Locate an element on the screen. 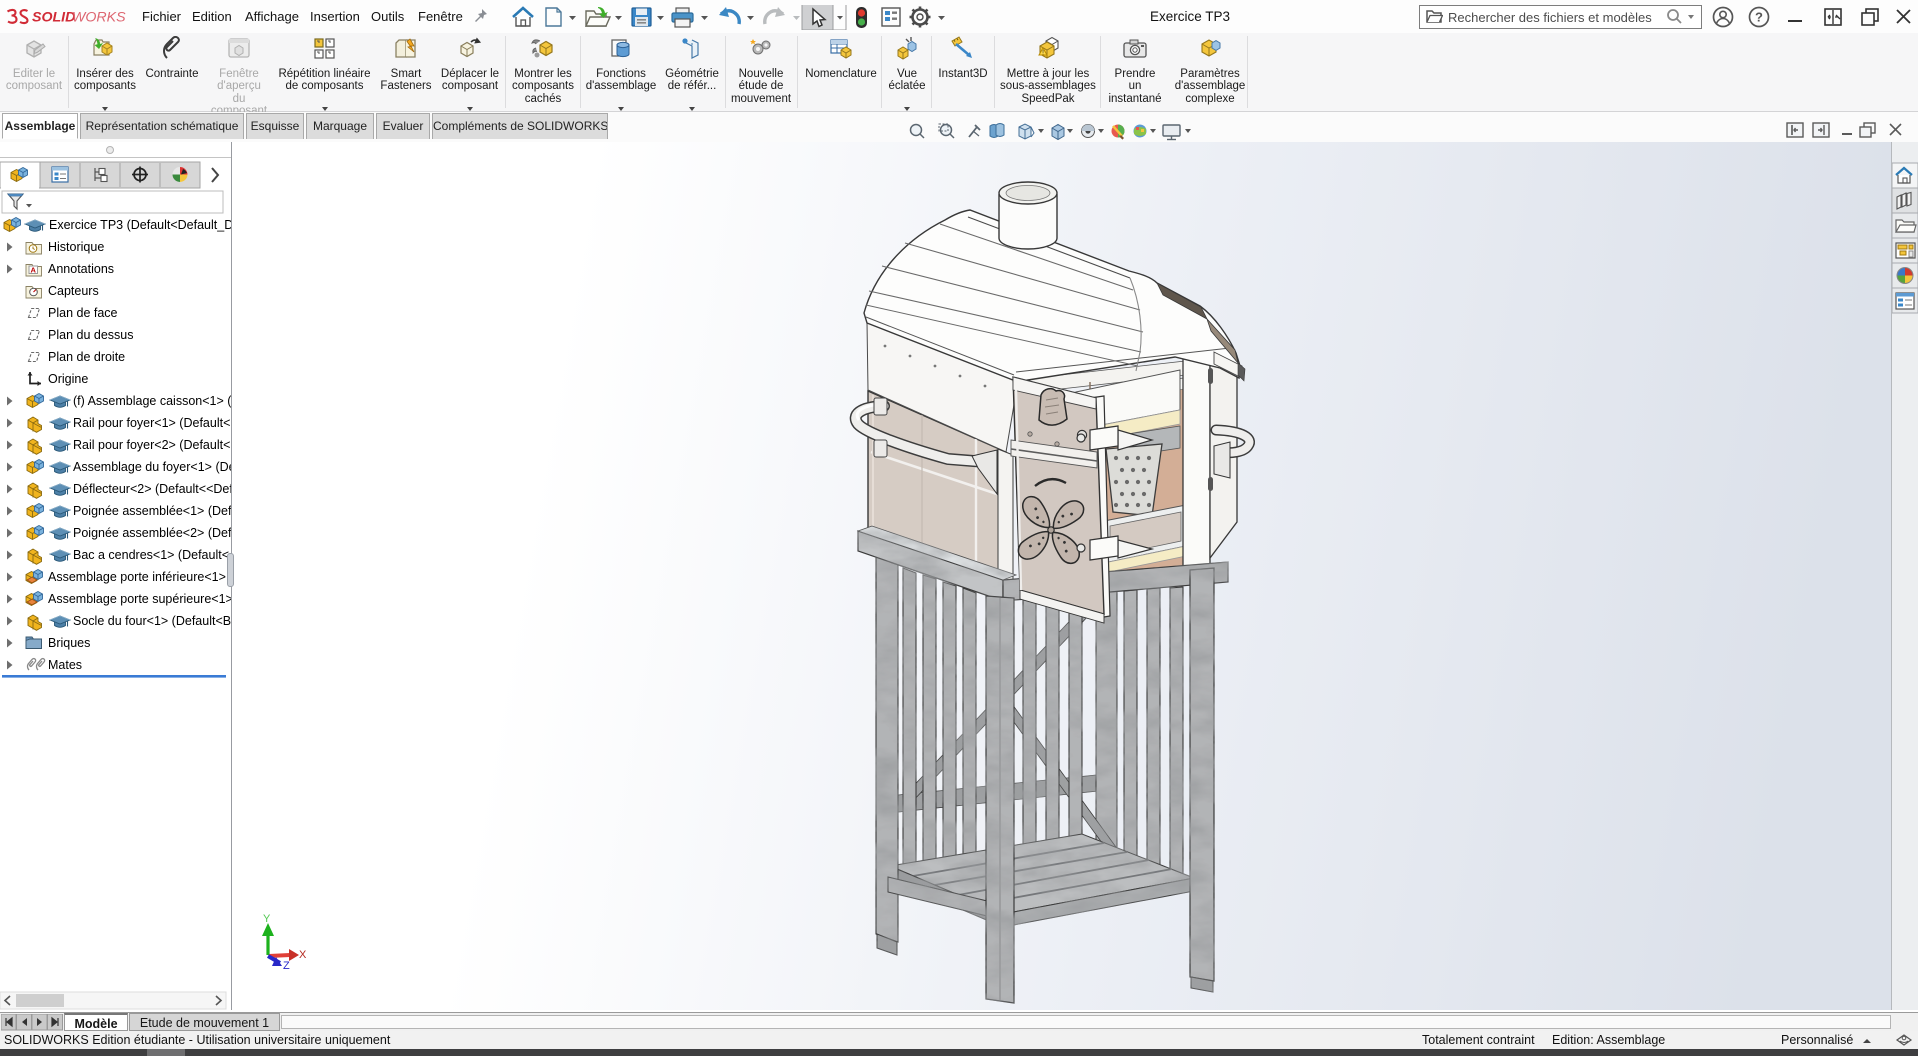 This screenshot has height=1056, width=1918. svg-text: Bac a cendres<1> (Default<< is located at coordinates (152, 555).